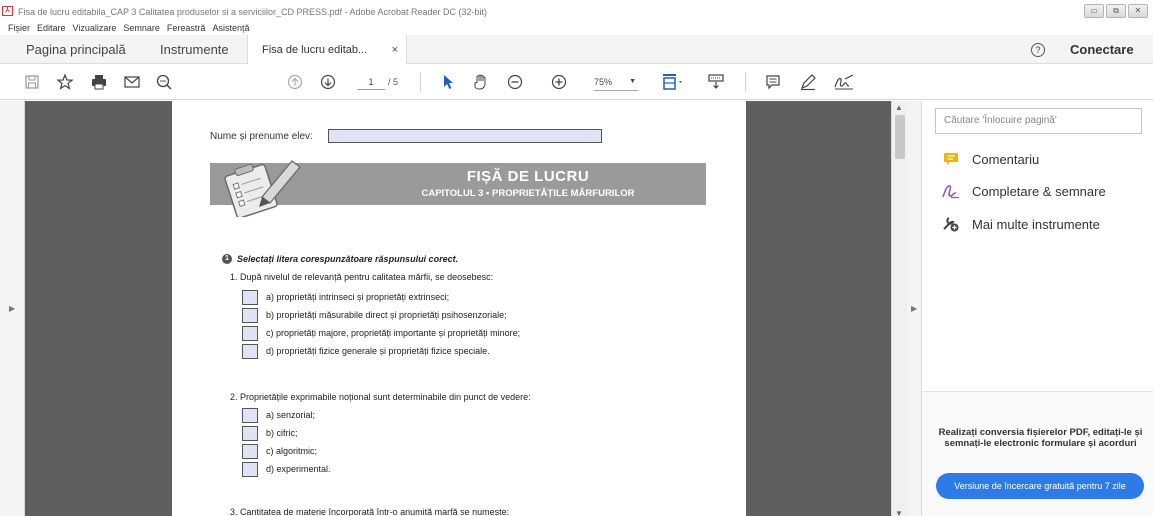  Describe the element at coordinates (65, 82) in the screenshot. I see `bookmark-star-icon` at that location.